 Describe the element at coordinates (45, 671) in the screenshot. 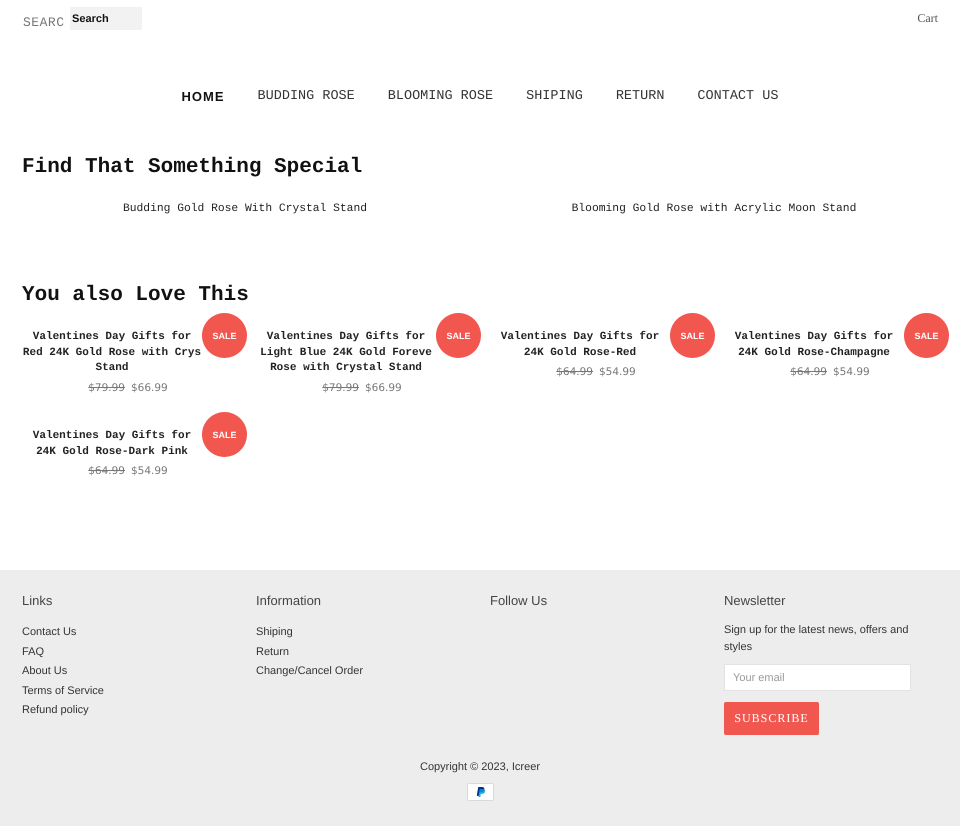

I see `footer-link: About Us` at that location.